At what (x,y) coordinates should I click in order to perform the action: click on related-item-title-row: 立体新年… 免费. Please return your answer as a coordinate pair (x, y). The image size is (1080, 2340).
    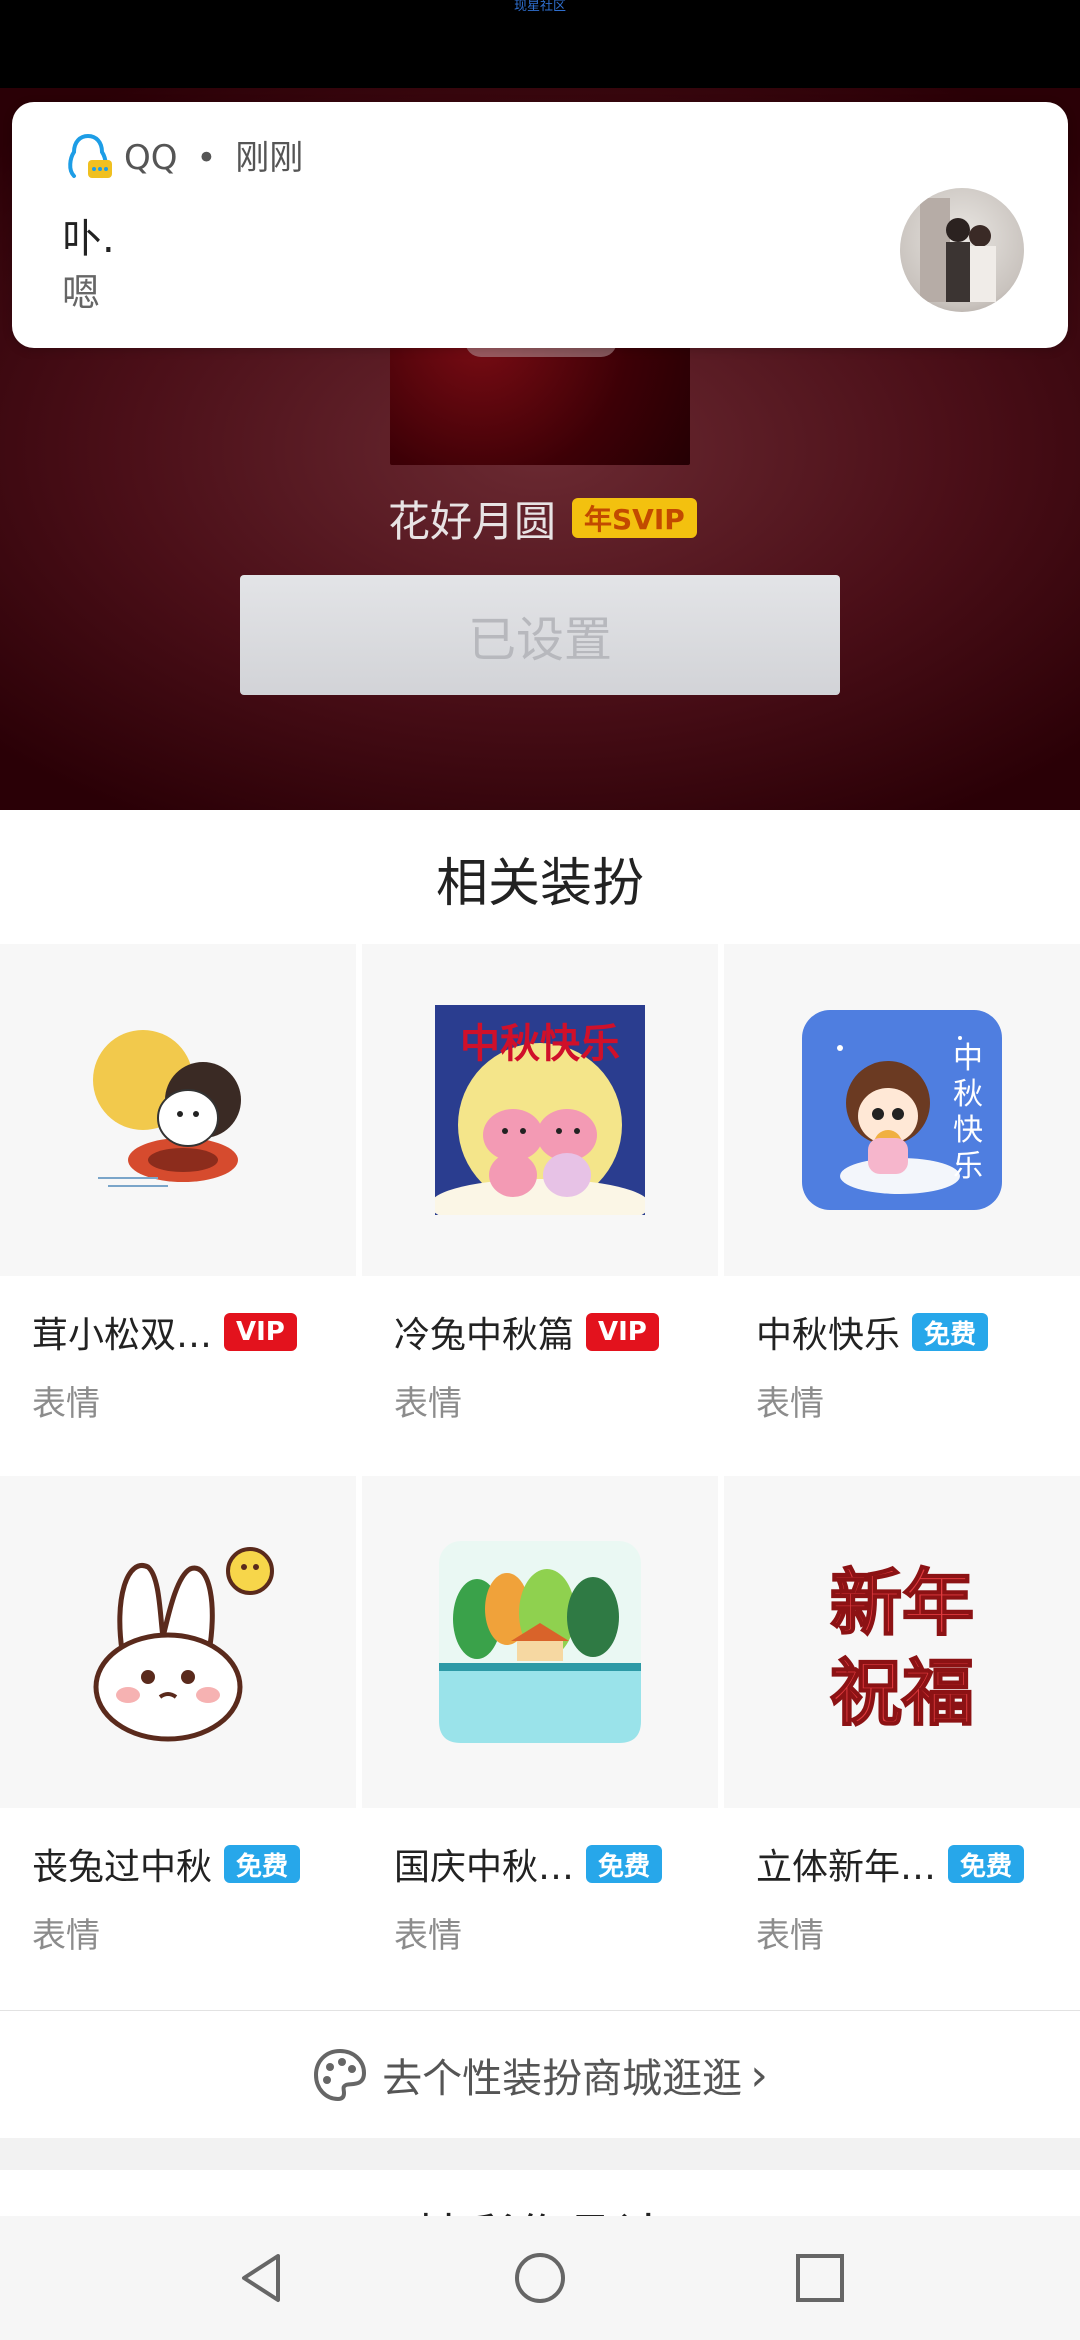
    Looking at the image, I should click on (890, 1864).